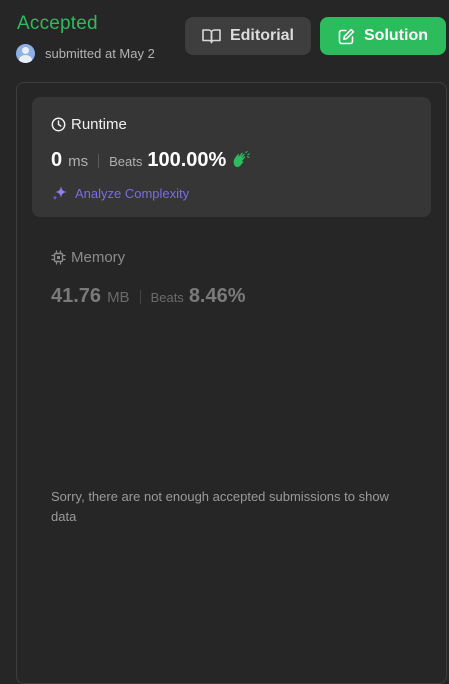  What do you see at coordinates (132, 193) in the screenshot?
I see `analyze-complexity-label: Analyze Complexity` at bounding box center [132, 193].